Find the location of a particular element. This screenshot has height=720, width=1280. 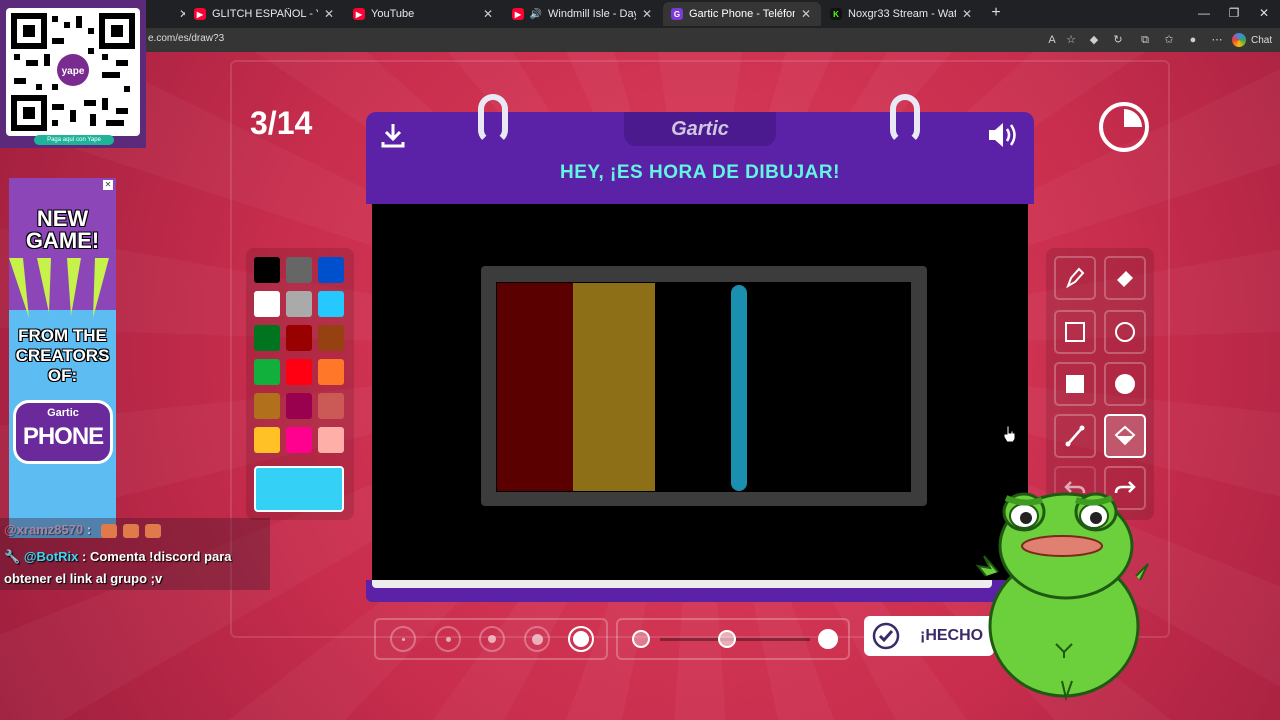

download-icon is located at coordinates (393, 135).